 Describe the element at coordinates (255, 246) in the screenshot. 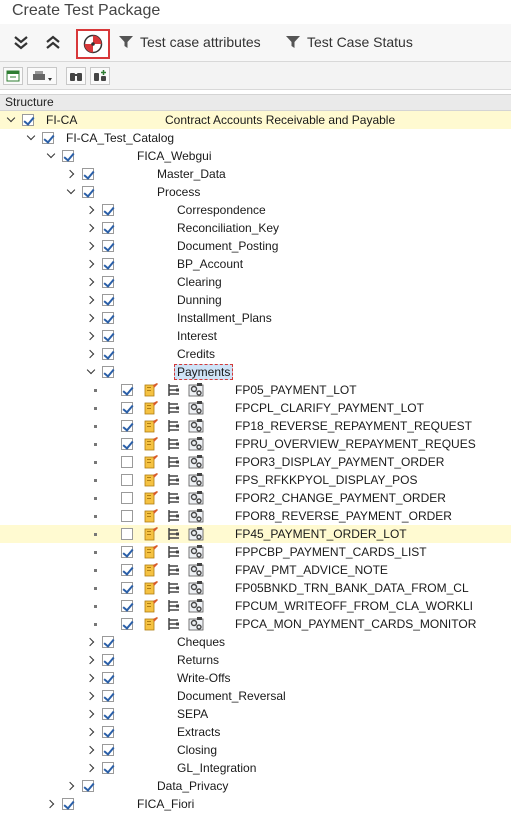

I see `tree-node-row: Document_Posting` at that location.